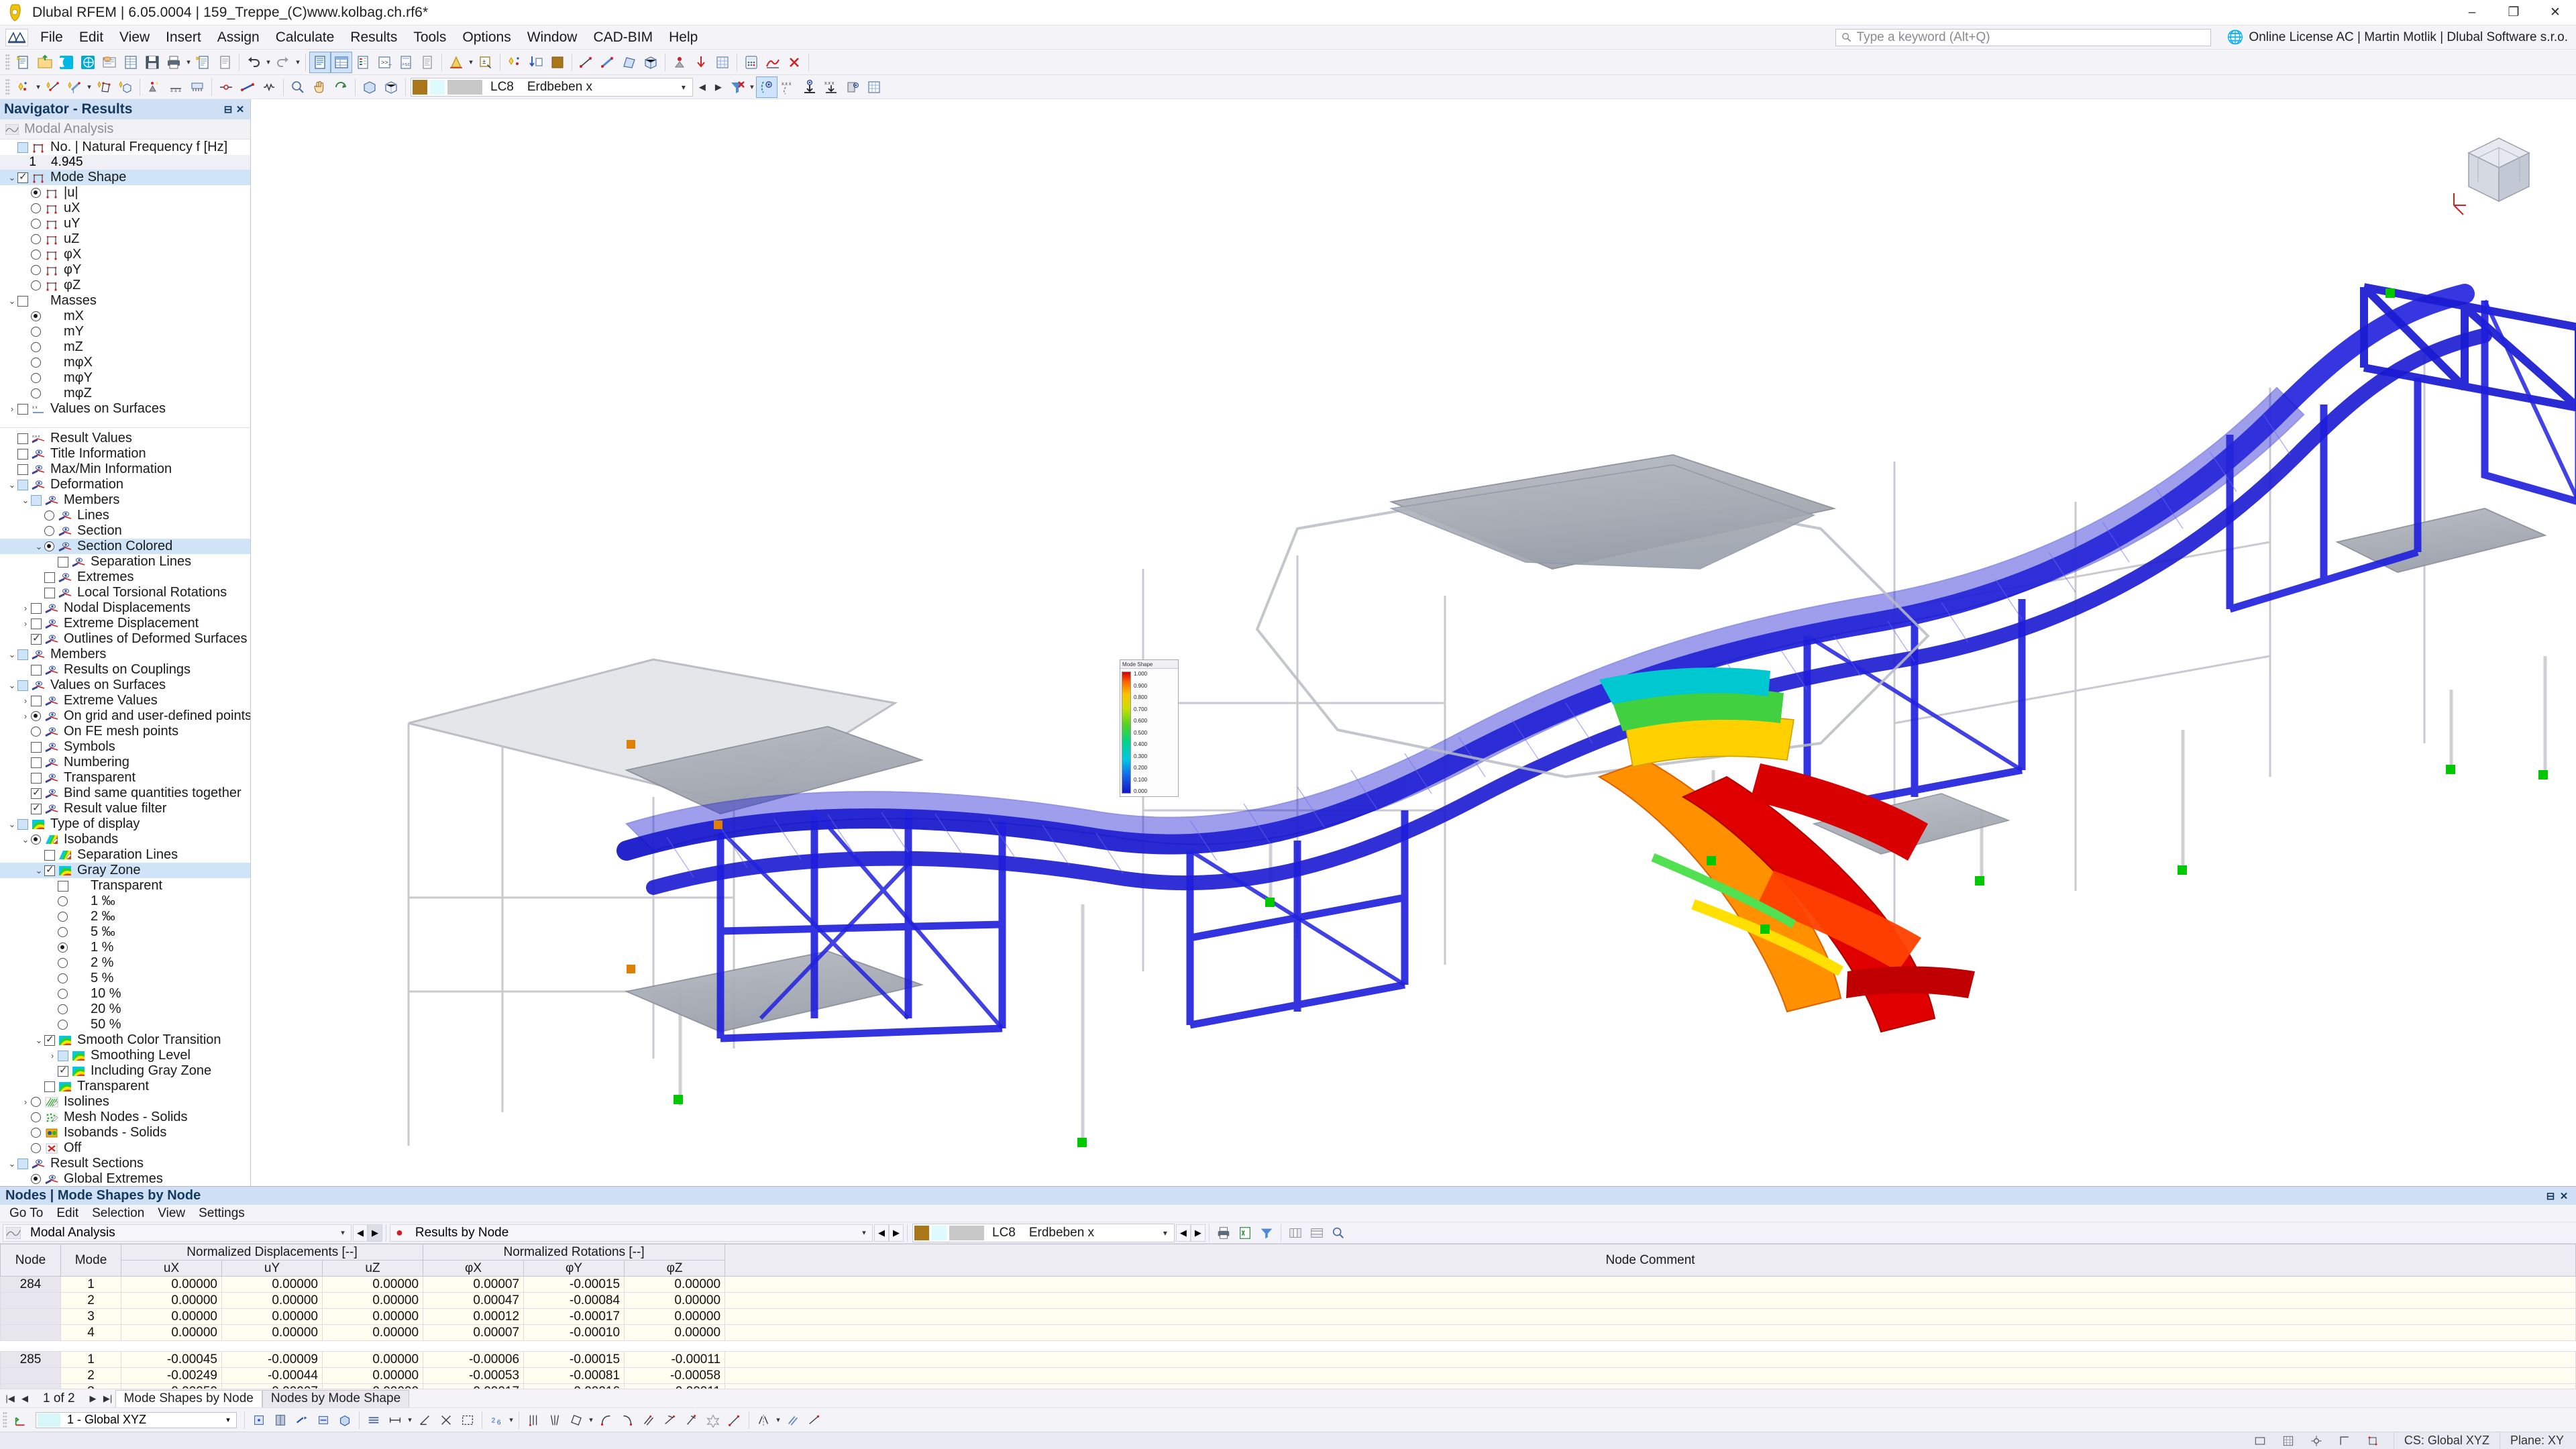 Image resolution: width=2576 pixels, height=1449 pixels. Describe the element at coordinates (36, 608) in the screenshot. I see `tree-nodal-displacements-checkbox` at that location.